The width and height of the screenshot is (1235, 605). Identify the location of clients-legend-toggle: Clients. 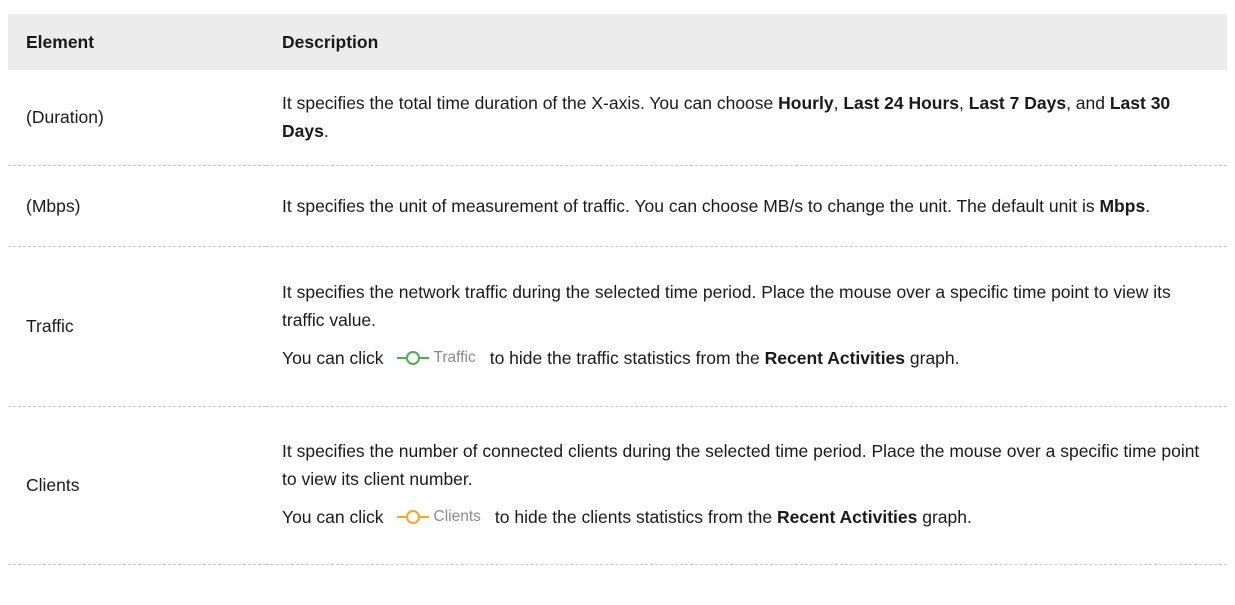
(438, 517).